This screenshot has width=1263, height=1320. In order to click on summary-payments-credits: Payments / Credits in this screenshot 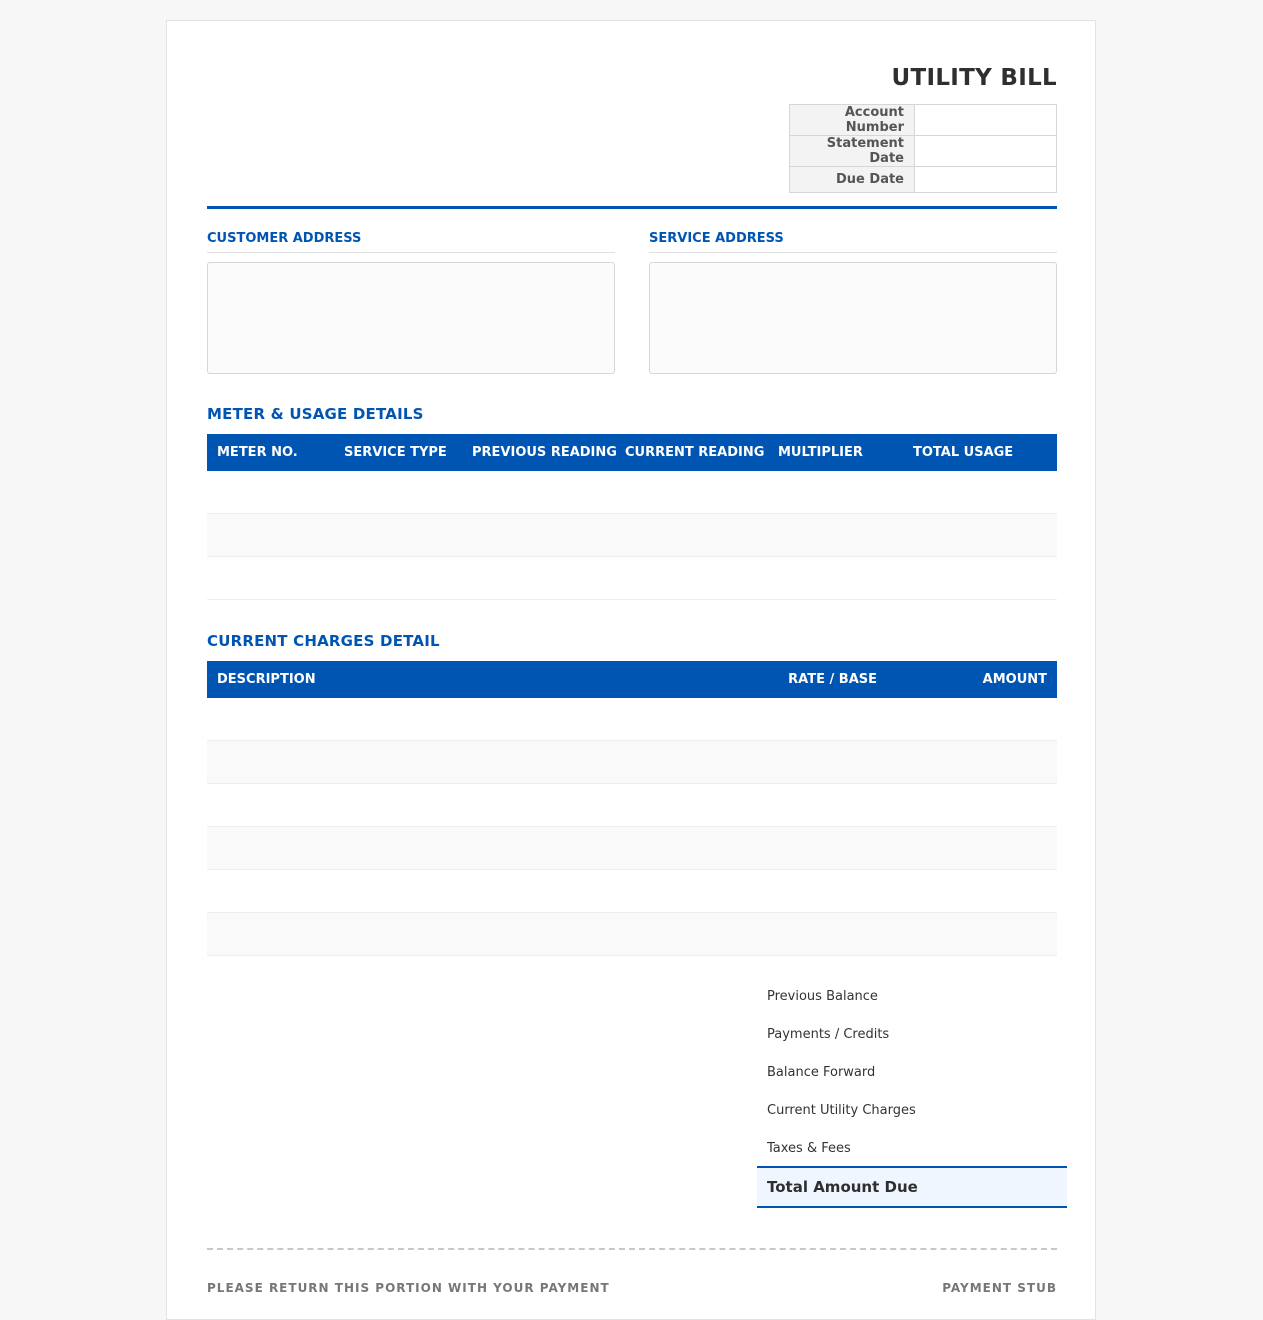, I will do `click(828, 1034)`.